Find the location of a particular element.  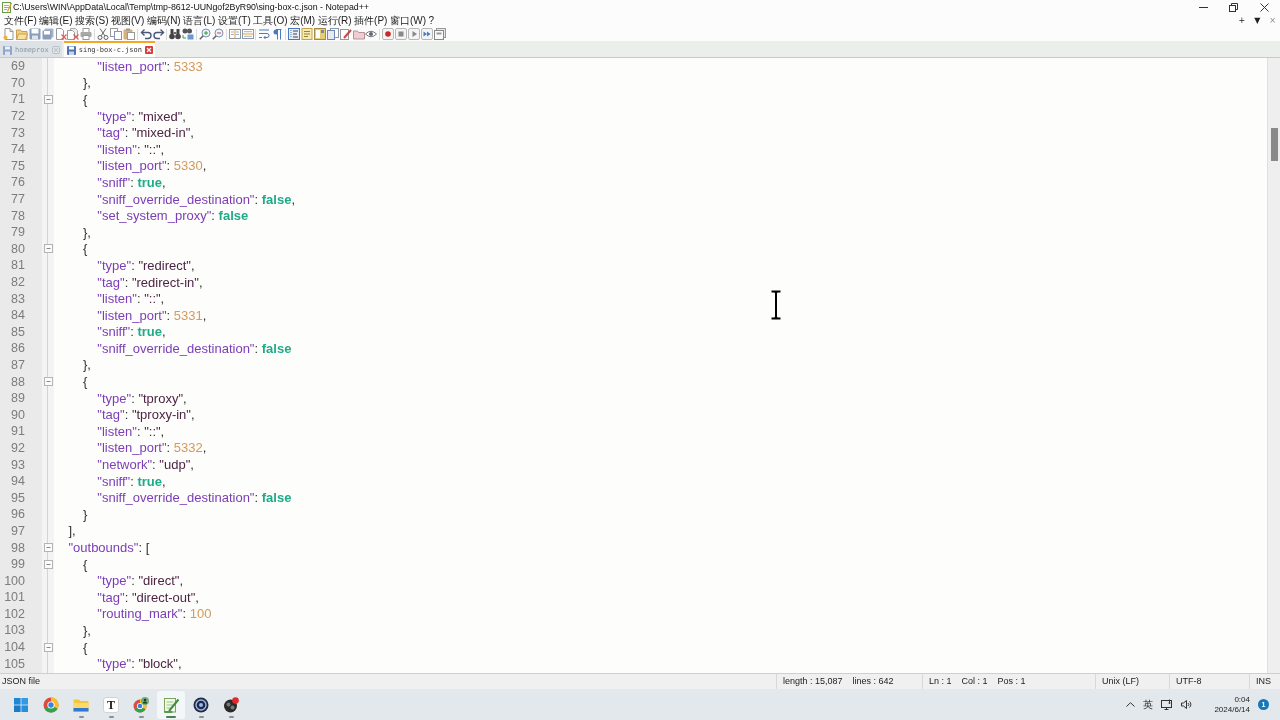

menu-item: 窗口(W) is located at coordinates (407, 20).